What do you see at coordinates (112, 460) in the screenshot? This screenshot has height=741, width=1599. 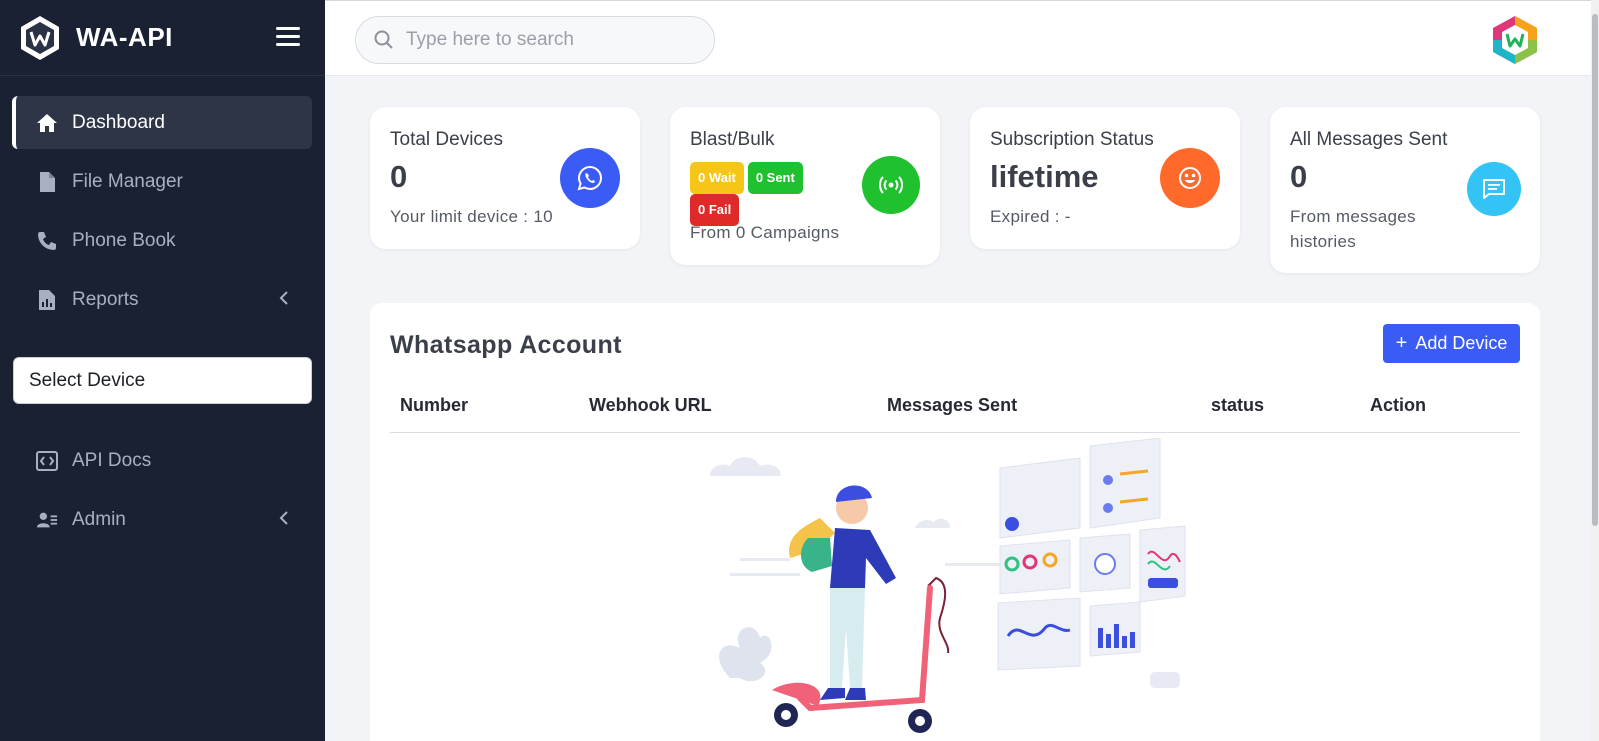 I see `sidebar-item-label: API Docs` at bounding box center [112, 460].